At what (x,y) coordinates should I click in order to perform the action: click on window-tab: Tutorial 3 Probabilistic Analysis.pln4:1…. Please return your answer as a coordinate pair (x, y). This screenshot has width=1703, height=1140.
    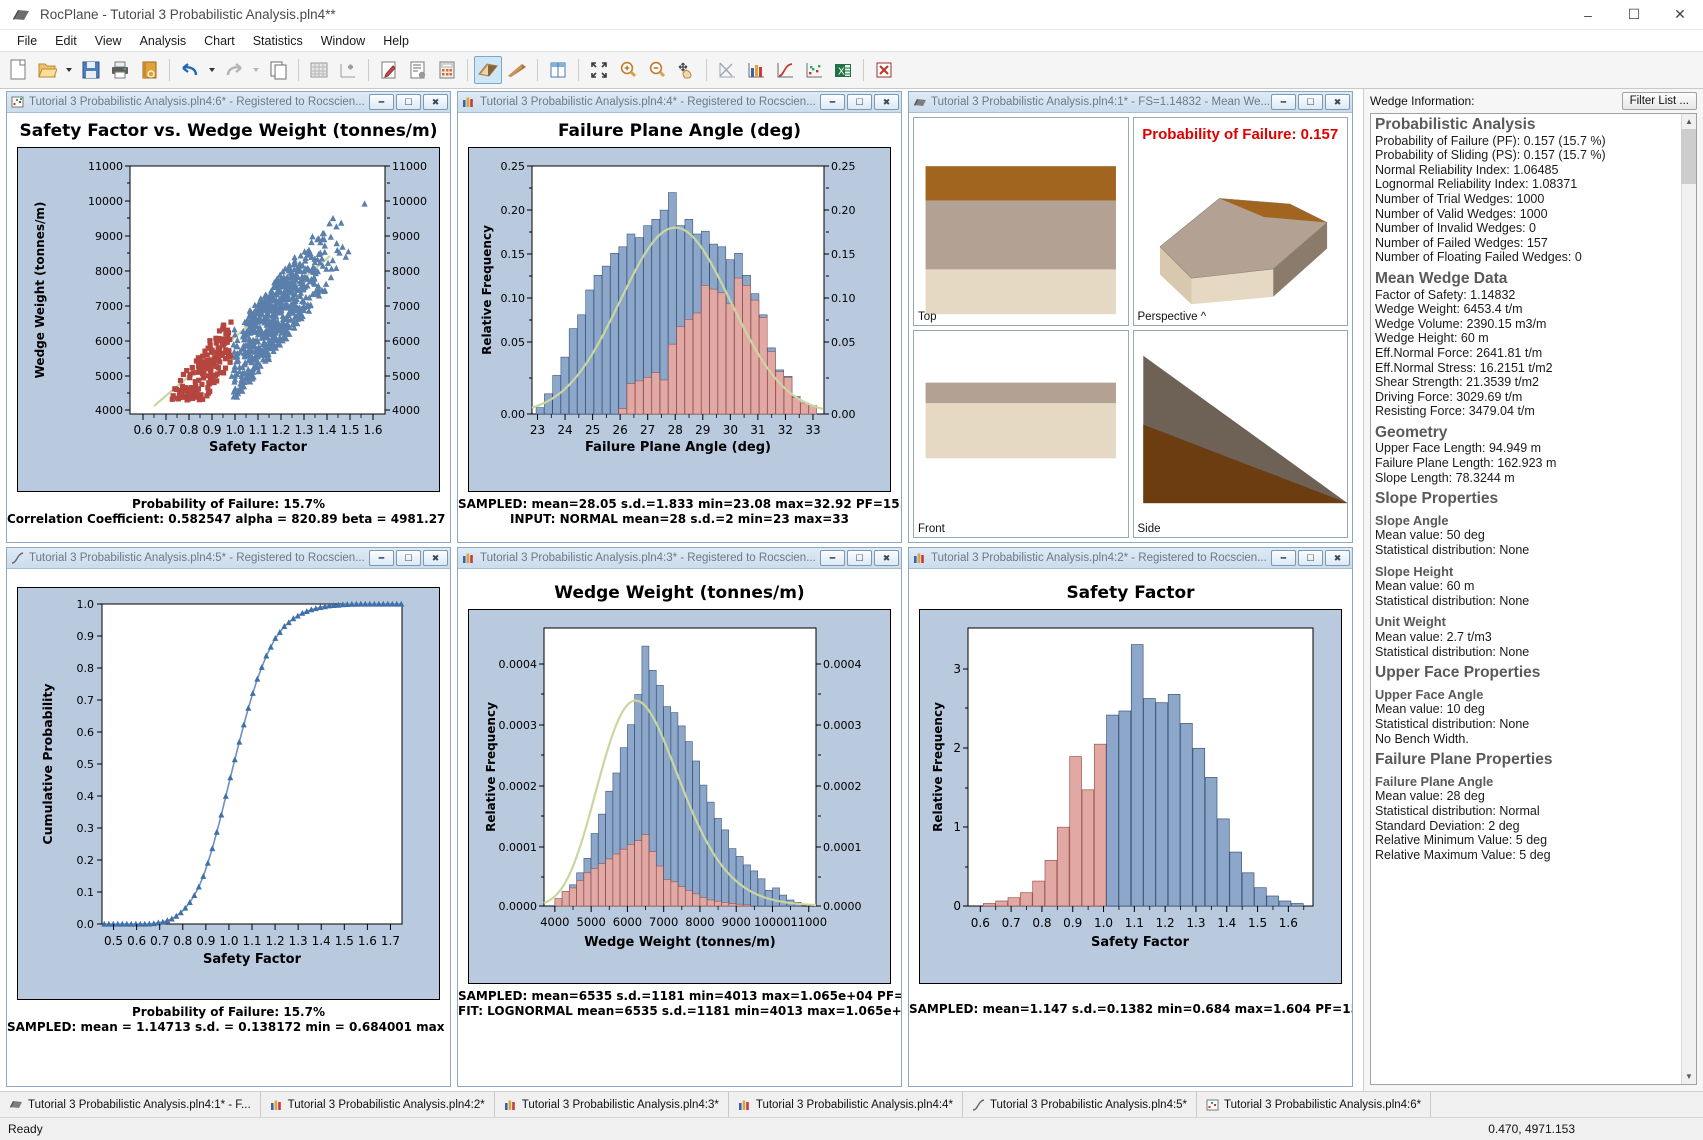
    Looking at the image, I should click on (130, 1104).